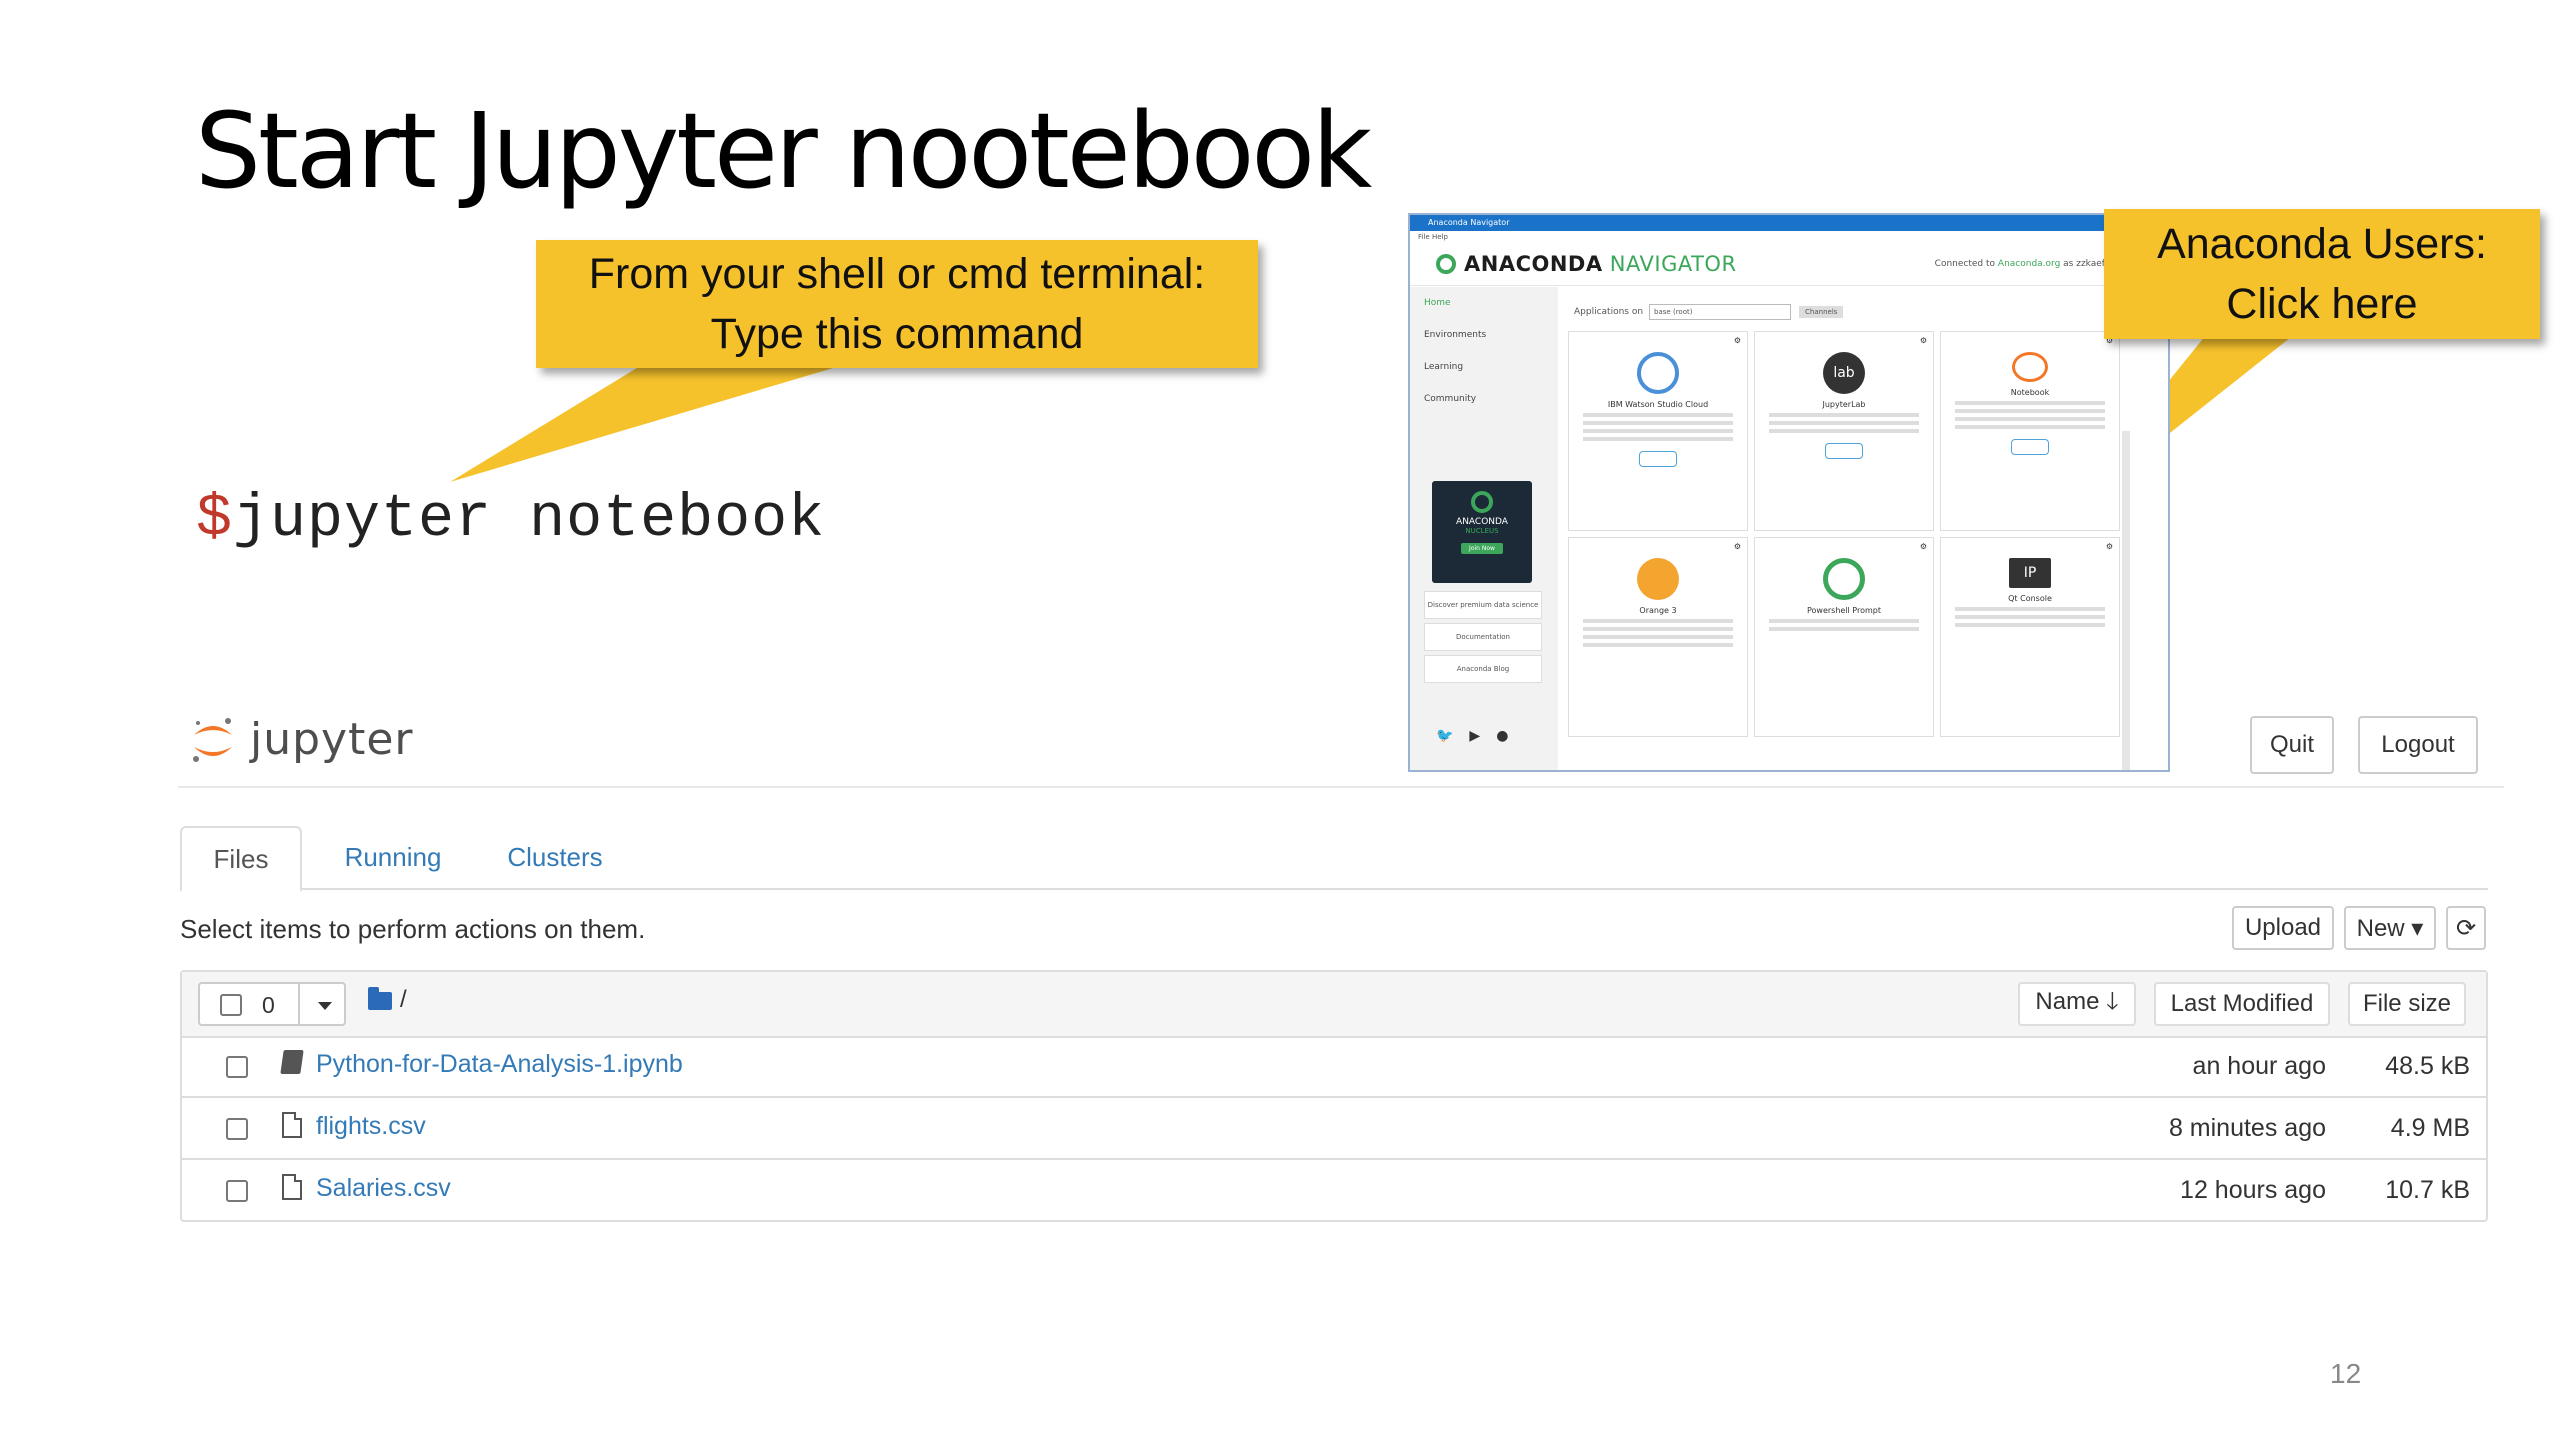 Image resolution: width=2560 pixels, height=1440 pixels. What do you see at coordinates (555, 857) in the screenshot?
I see `tab-clusters: Clusters` at bounding box center [555, 857].